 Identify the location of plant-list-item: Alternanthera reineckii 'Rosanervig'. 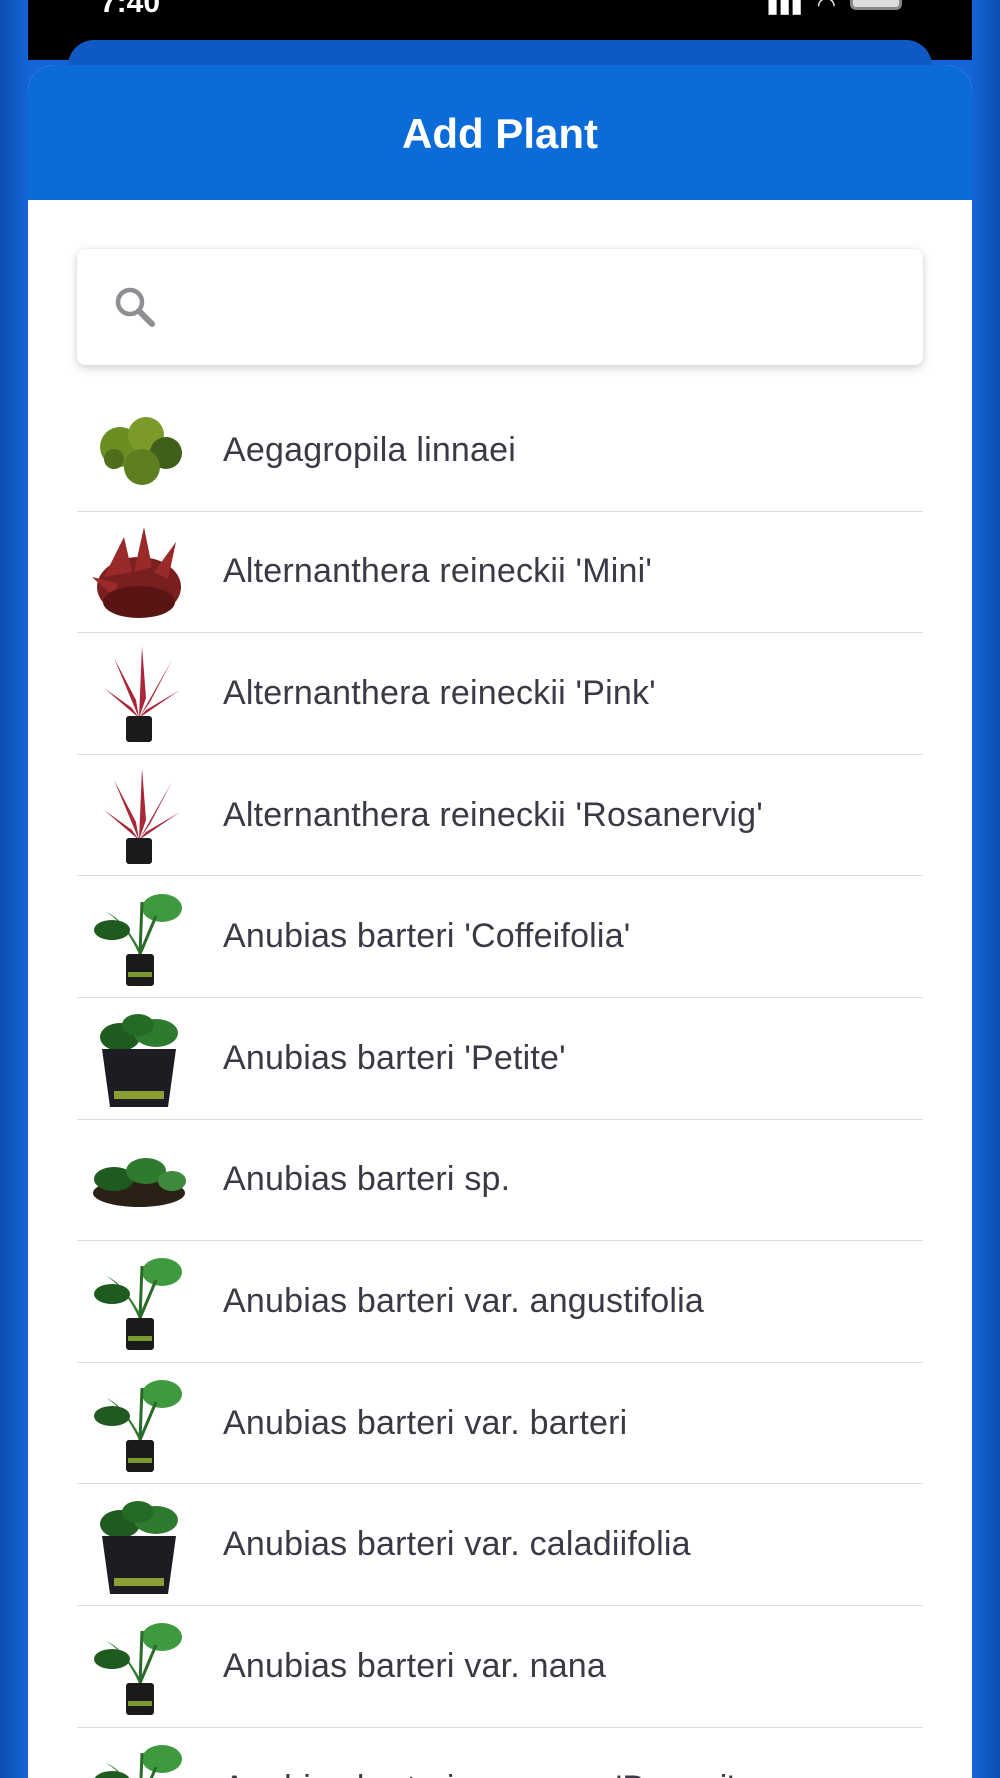
(500, 816).